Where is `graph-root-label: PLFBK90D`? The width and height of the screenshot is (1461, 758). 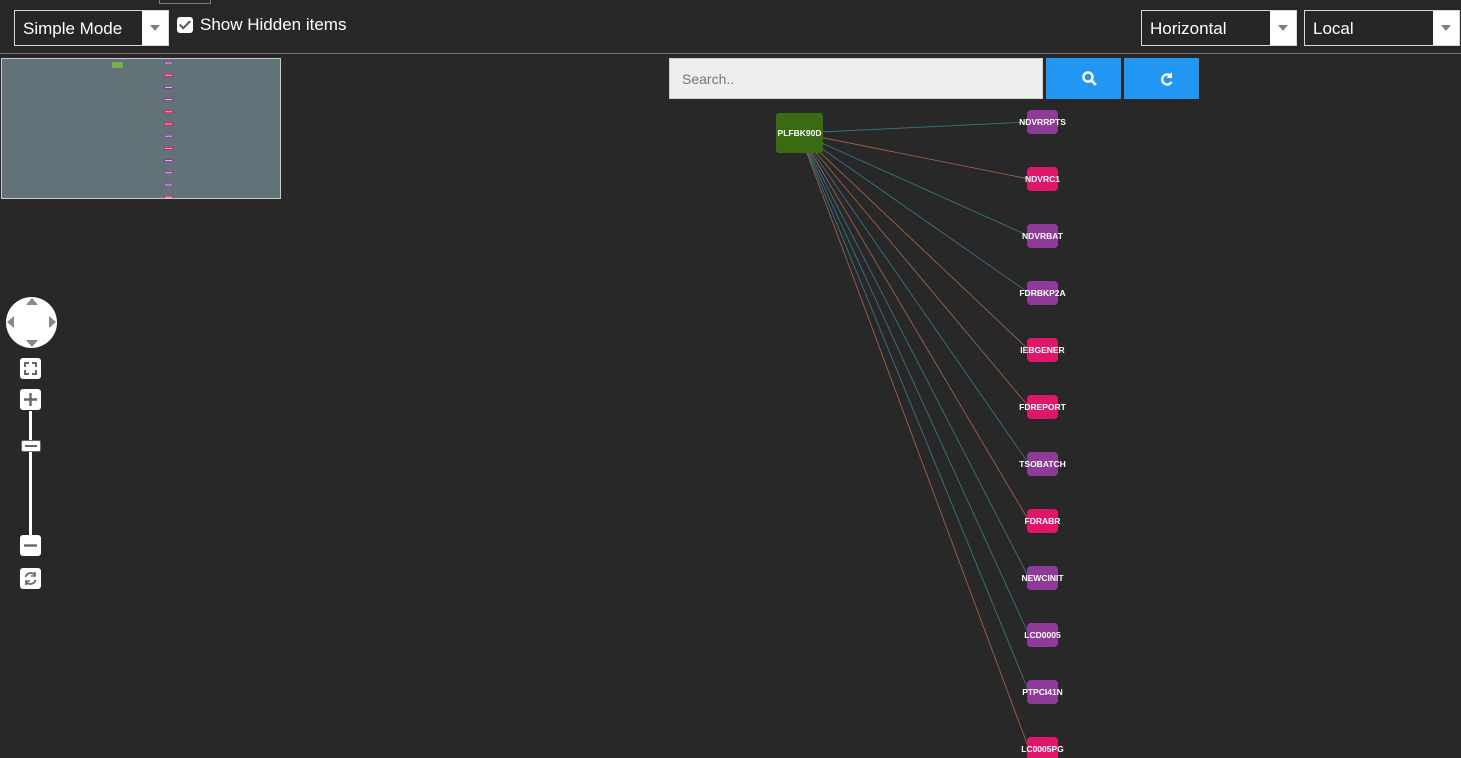
graph-root-label: PLFBK90D is located at coordinates (800, 133).